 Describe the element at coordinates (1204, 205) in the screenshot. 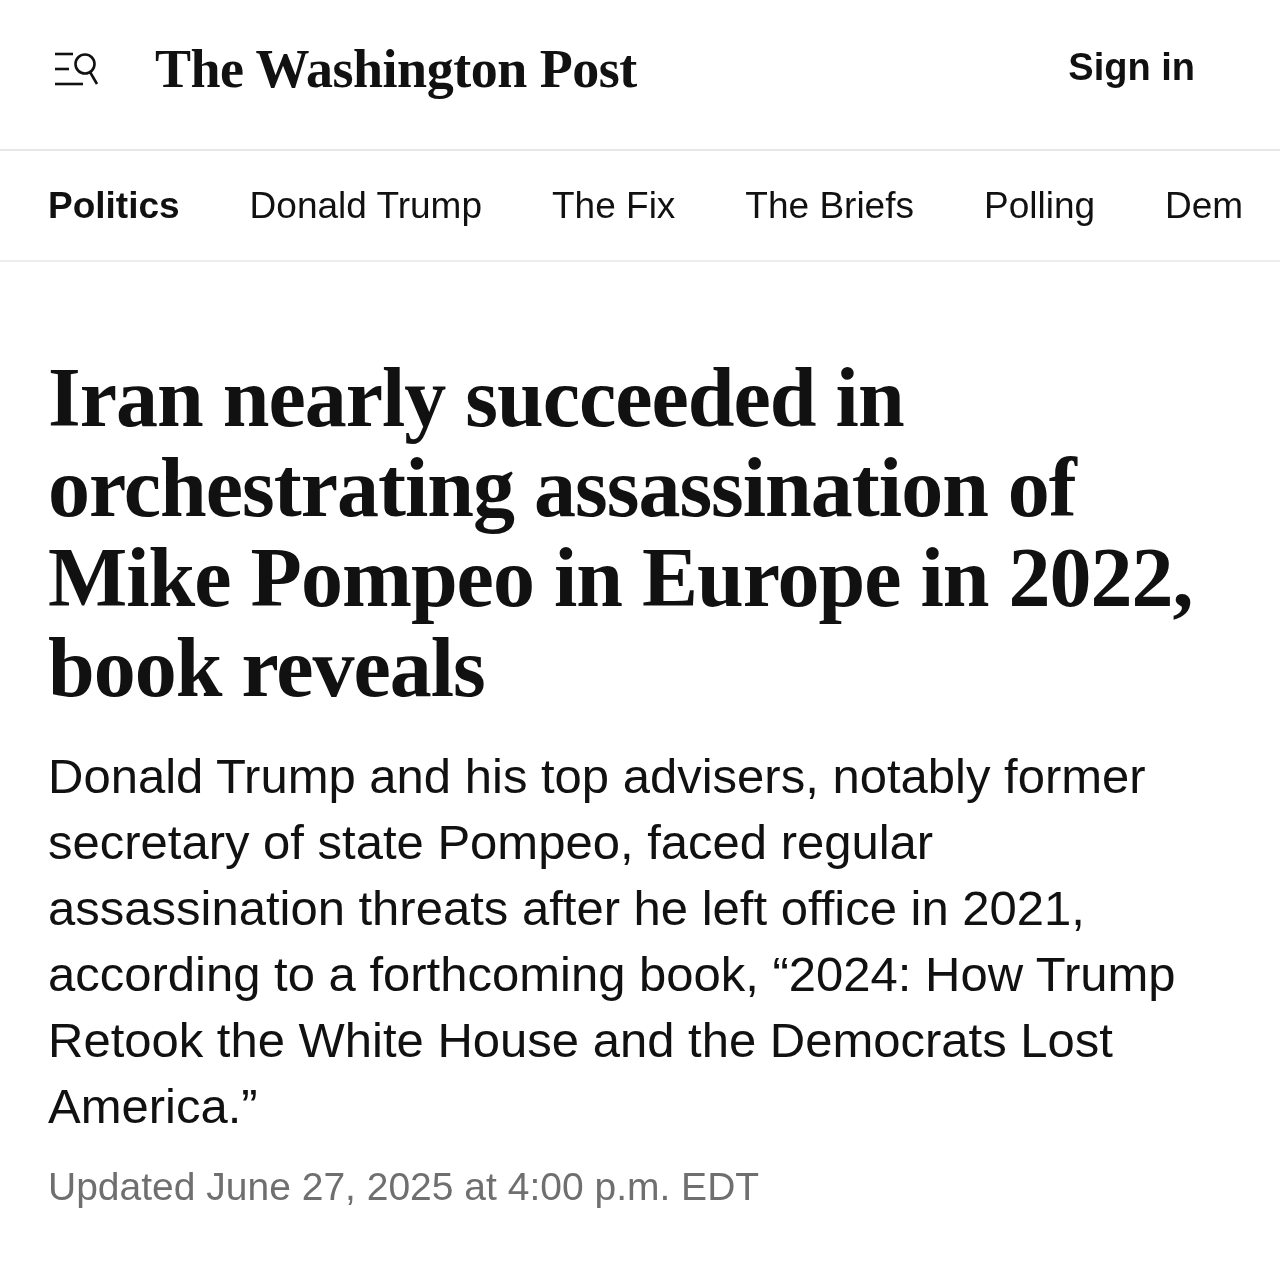

I see `section-tab: Dem` at that location.